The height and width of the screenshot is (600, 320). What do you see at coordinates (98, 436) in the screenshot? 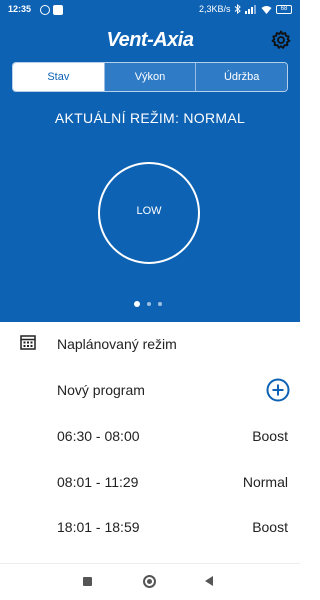
I see `schedule-time: 06:30 - 08:00` at bounding box center [98, 436].